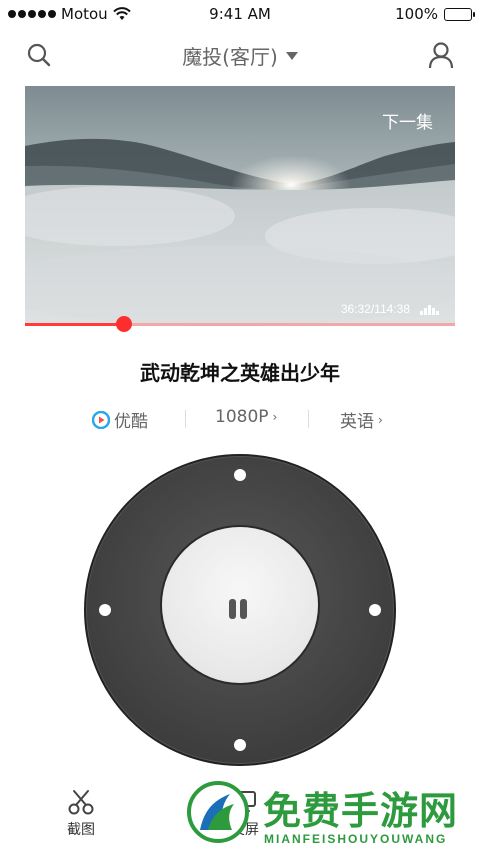 Image resolution: width=480 pixels, height=853 pixels. I want to click on device-selector: 魔投(客厅), so click(240, 55).